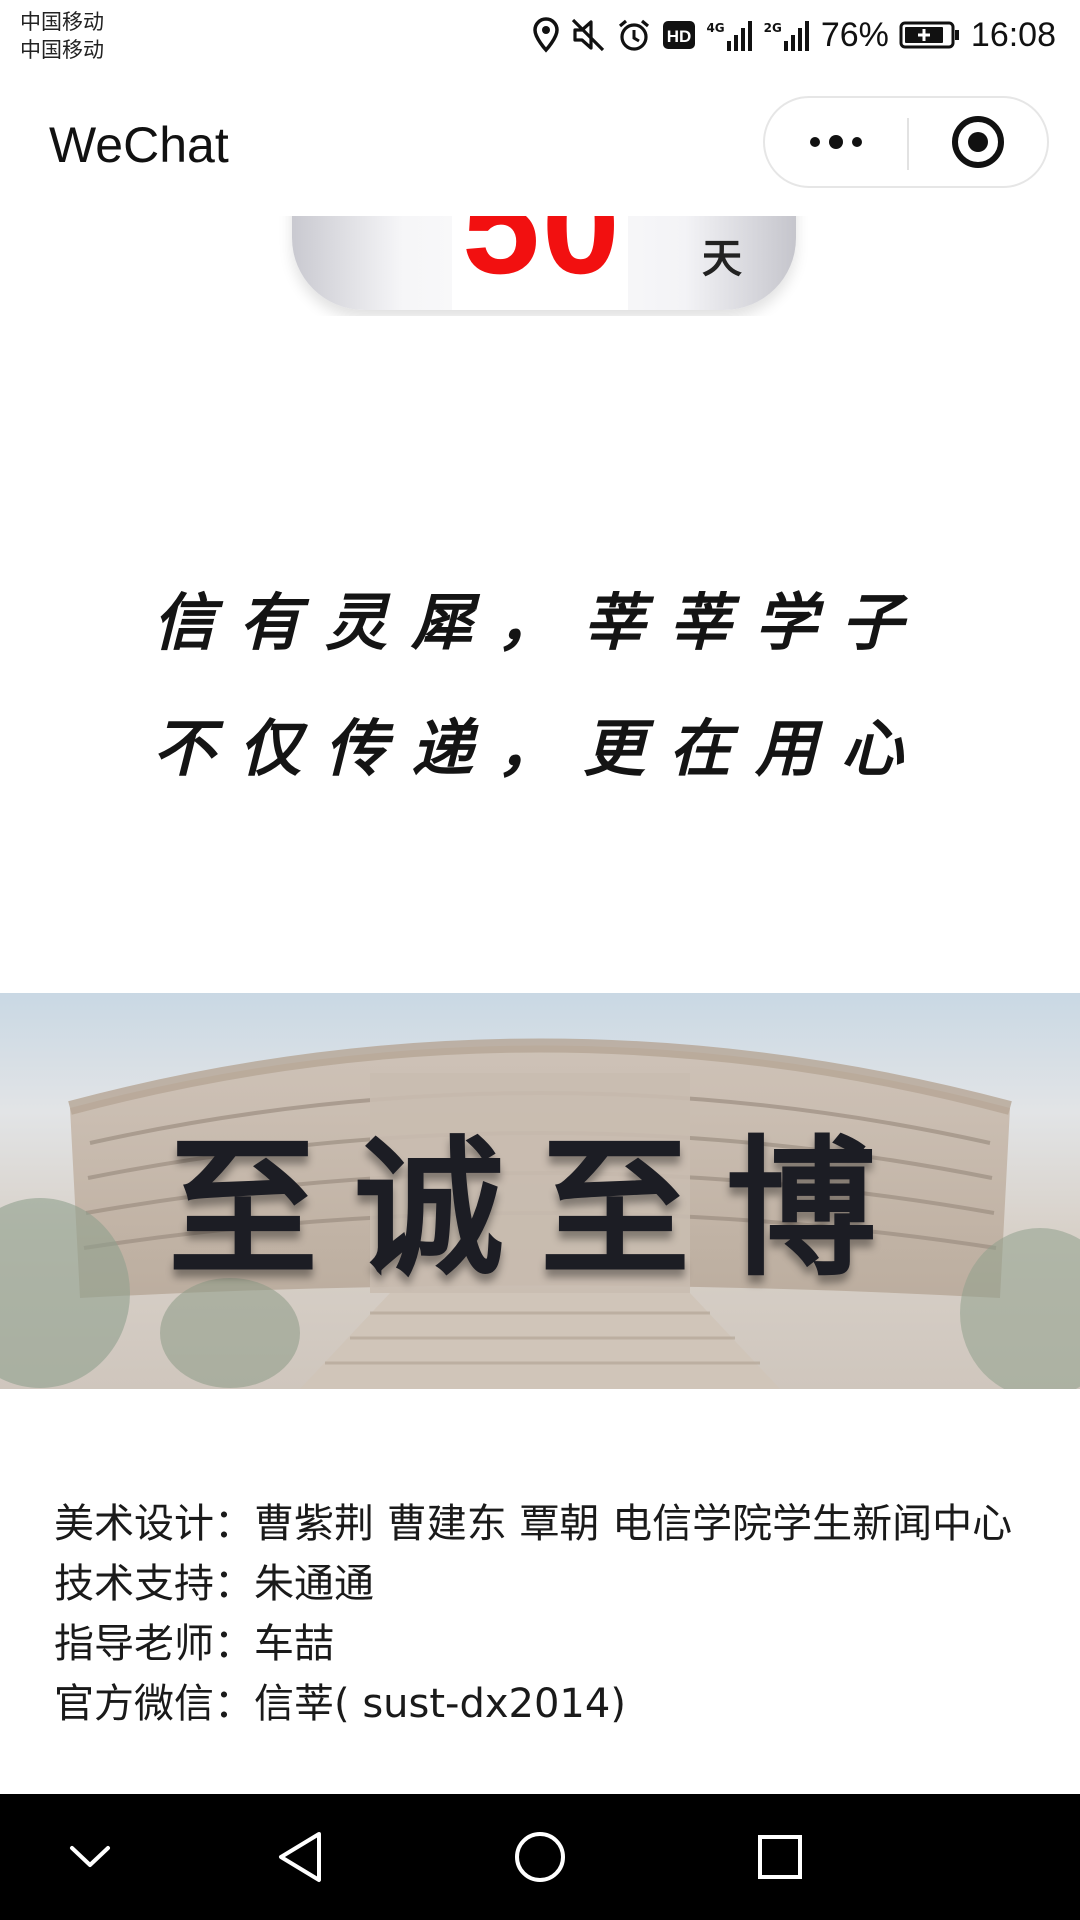 This screenshot has height=1920, width=1080. I want to click on location-icon, so click(546, 35).